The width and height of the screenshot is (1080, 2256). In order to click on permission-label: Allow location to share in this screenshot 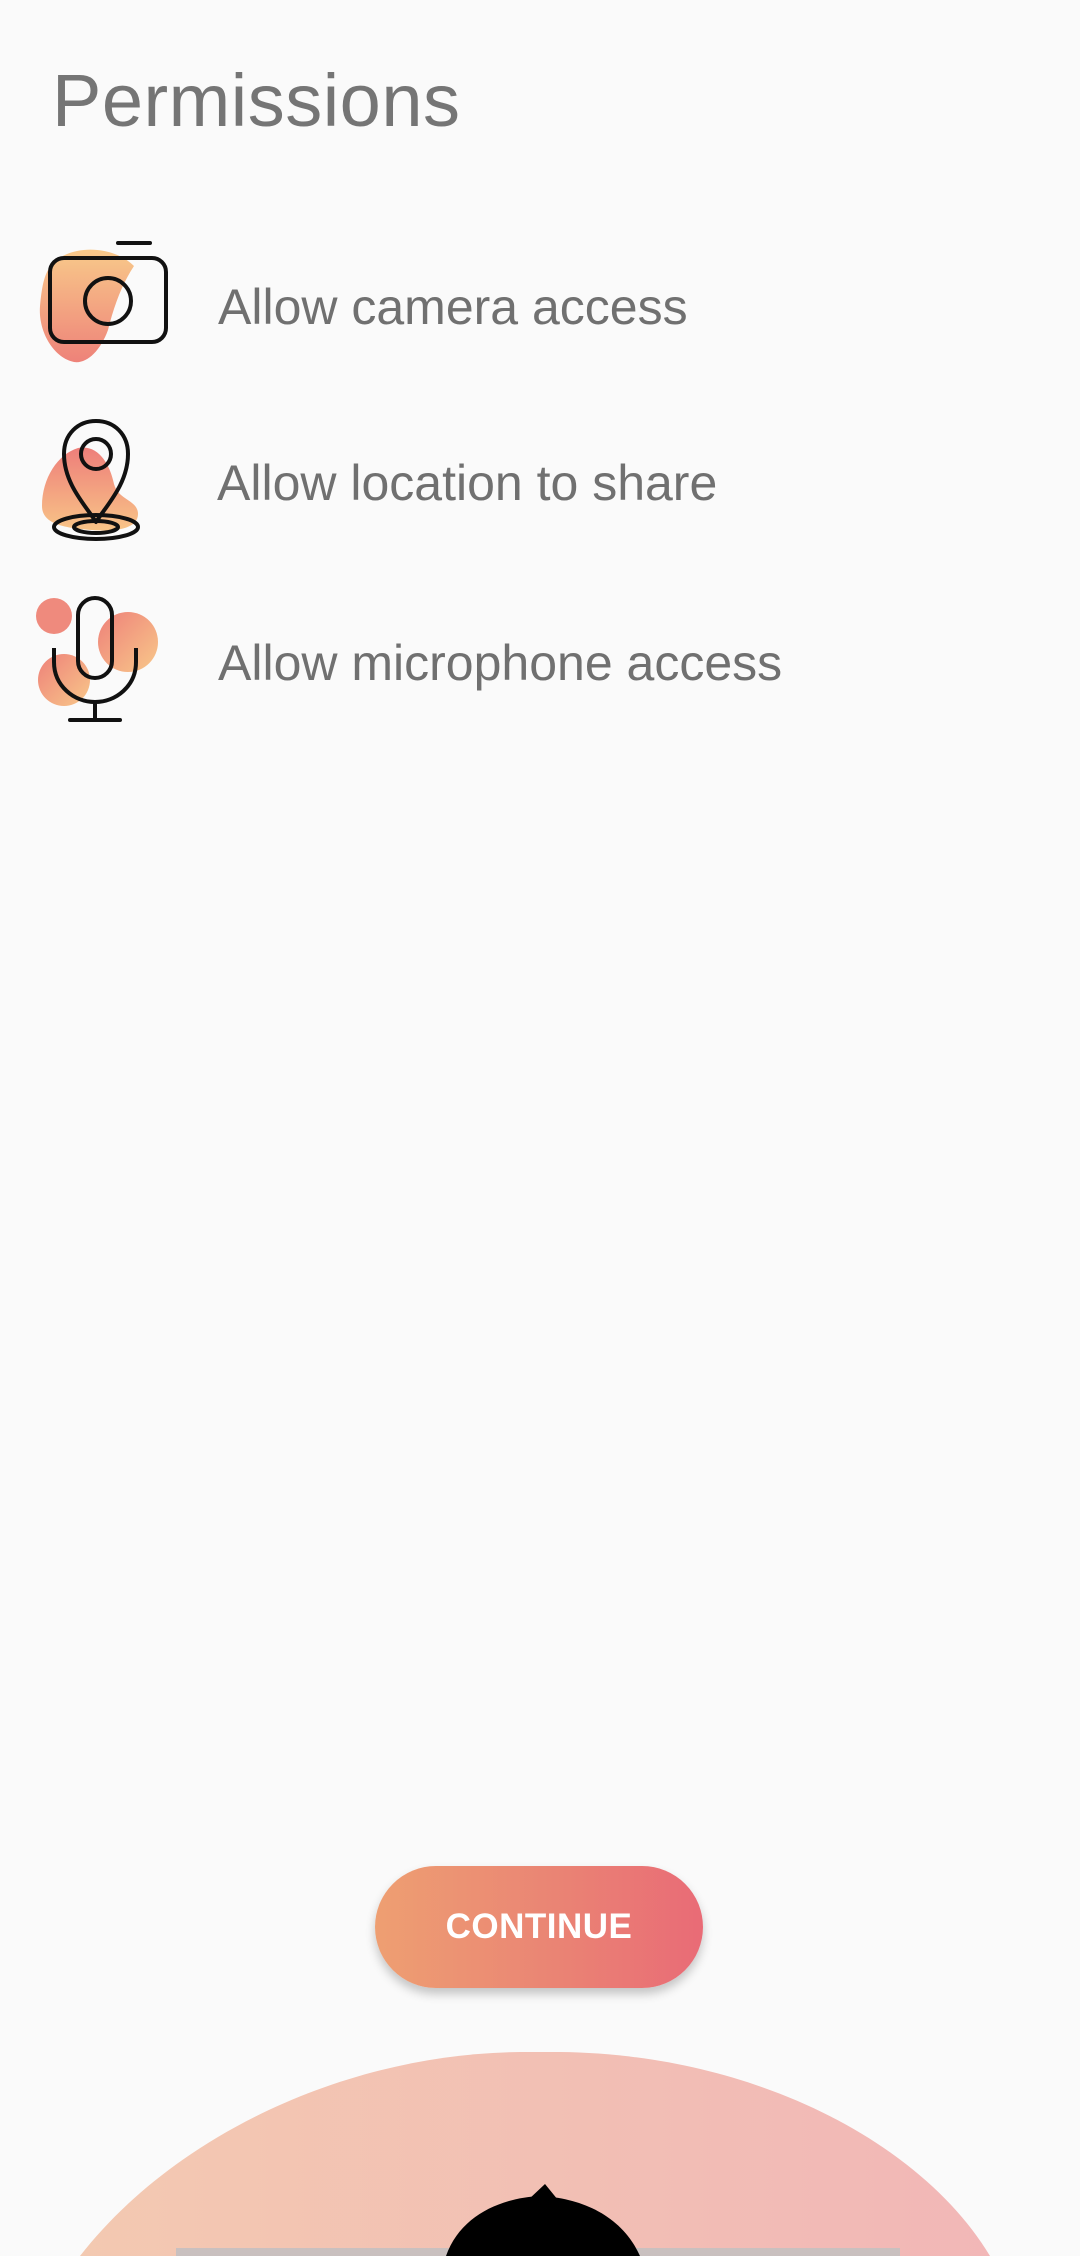, I will do `click(467, 483)`.